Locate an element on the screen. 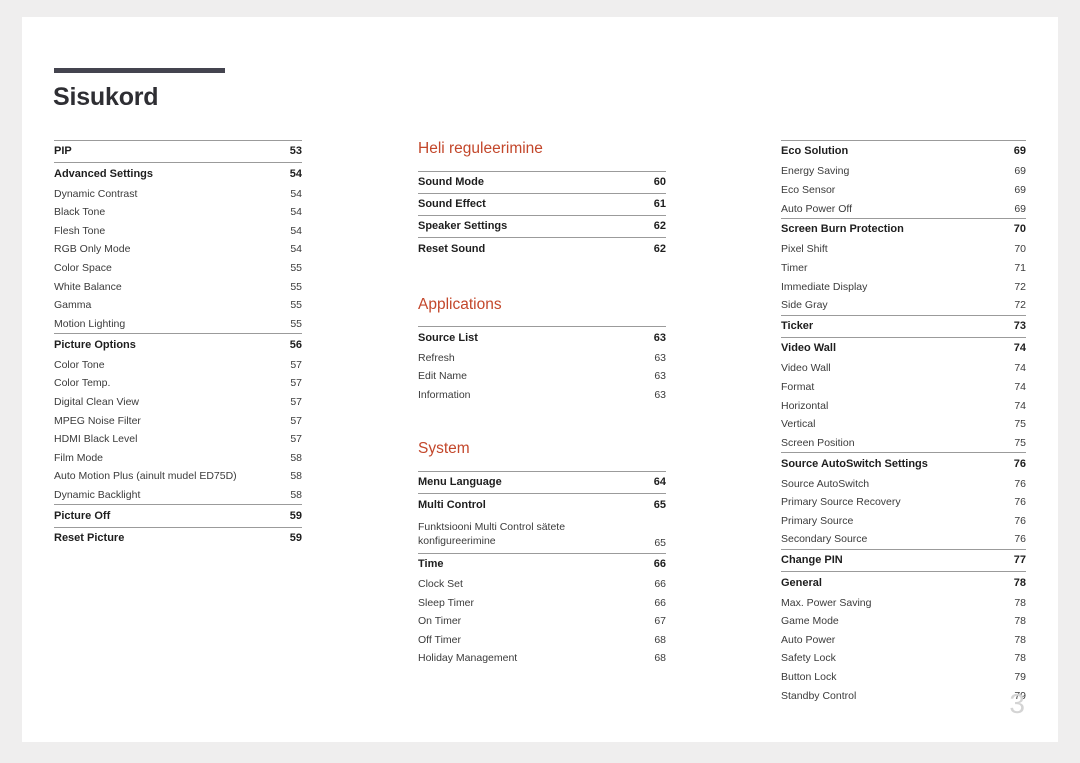 The height and width of the screenshot is (763, 1080). toc-sub-entry: Eco Sensor 69 is located at coordinates (903, 190).